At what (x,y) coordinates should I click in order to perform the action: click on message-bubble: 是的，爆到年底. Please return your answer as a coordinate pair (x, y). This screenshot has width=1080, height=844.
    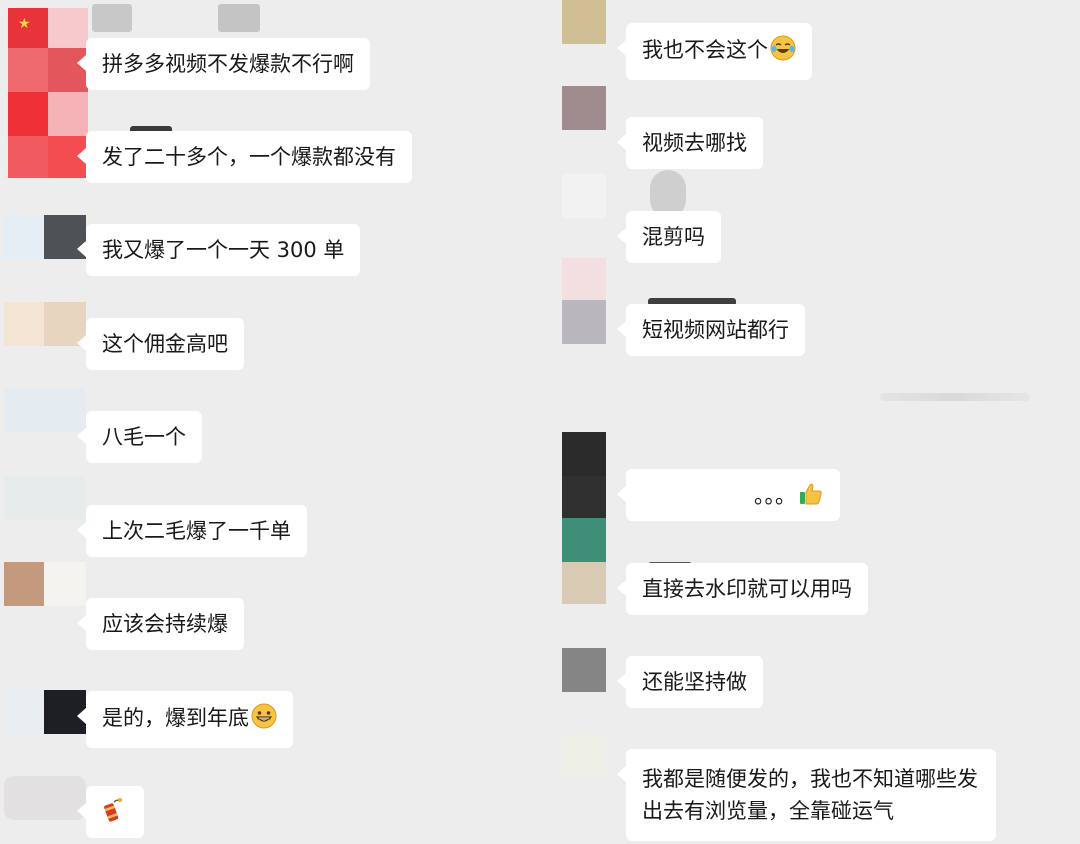
    Looking at the image, I should click on (185, 719).